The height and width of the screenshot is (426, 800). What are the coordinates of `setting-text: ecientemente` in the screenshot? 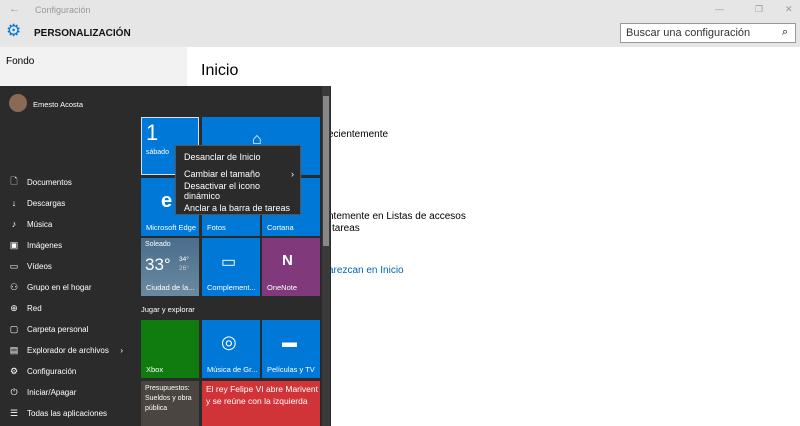 It's located at (358, 134).